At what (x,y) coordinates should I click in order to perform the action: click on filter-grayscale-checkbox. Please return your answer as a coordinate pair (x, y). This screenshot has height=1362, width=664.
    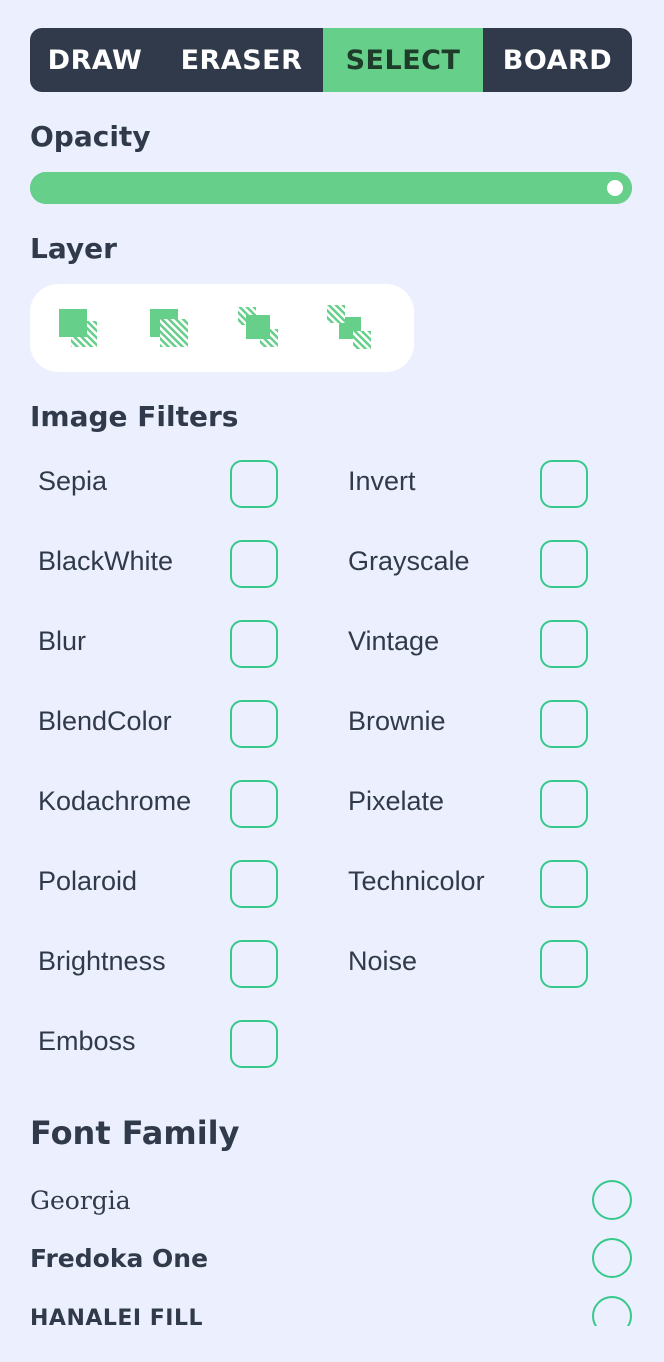
    Looking at the image, I should click on (564, 564).